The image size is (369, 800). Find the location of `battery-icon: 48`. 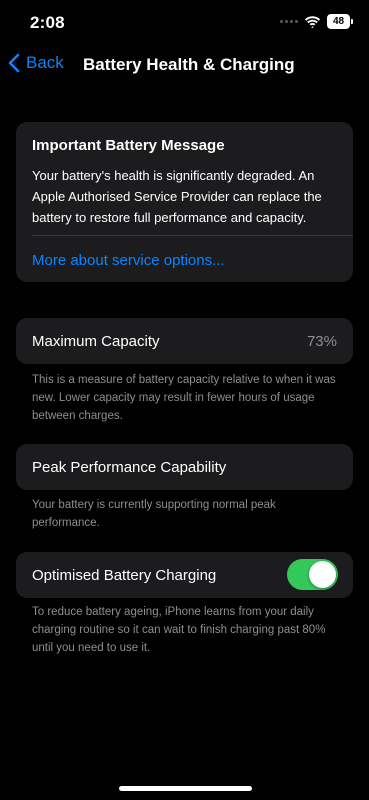

battery-icon: 48 is located at coordinates (340, 21).